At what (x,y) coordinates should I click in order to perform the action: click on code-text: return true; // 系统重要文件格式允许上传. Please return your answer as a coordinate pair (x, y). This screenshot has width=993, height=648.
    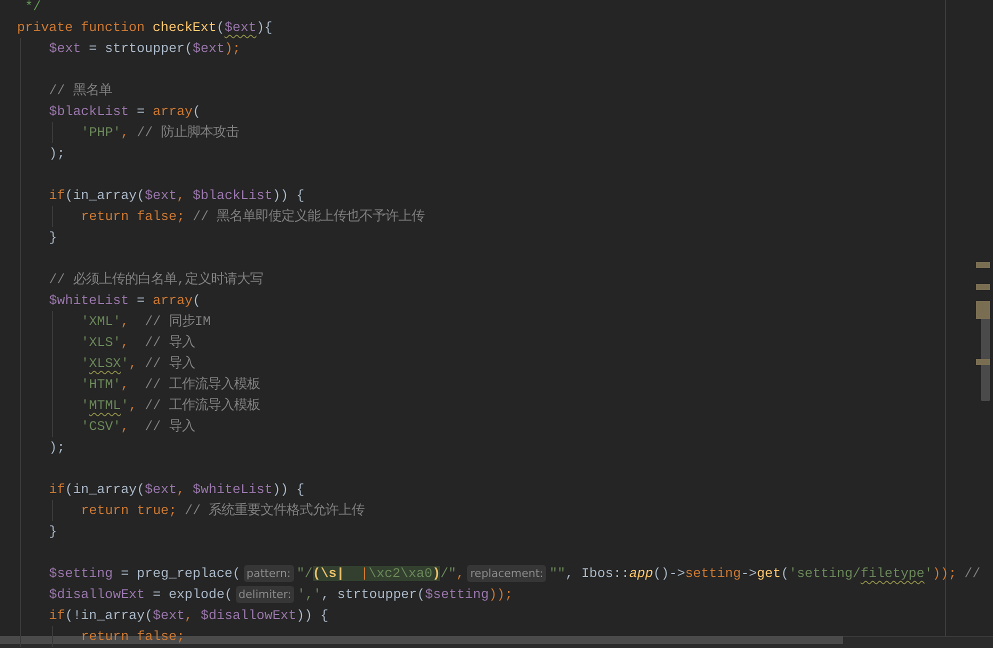
    Looking at the image, I should click on (223, 511).